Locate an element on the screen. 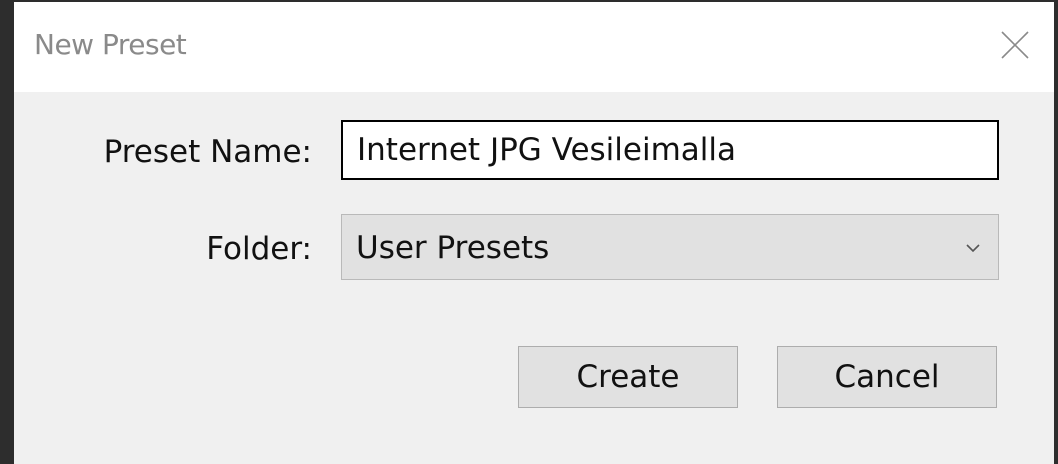 This screenshot has height=464, width=1058. folder-select-value: User Presets is located at coordinates (453, 248).